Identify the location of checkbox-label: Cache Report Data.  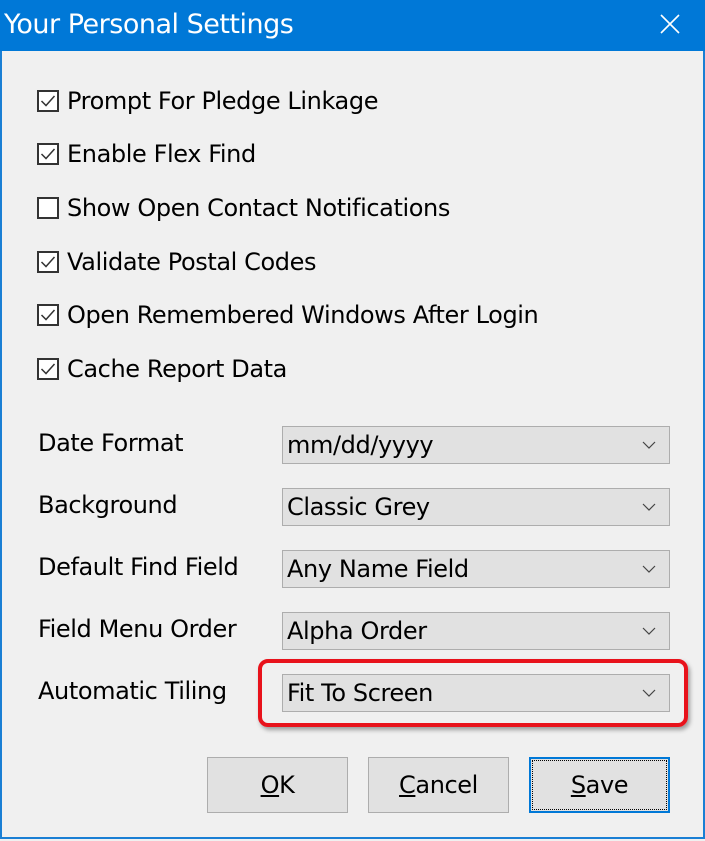
(177, 369).